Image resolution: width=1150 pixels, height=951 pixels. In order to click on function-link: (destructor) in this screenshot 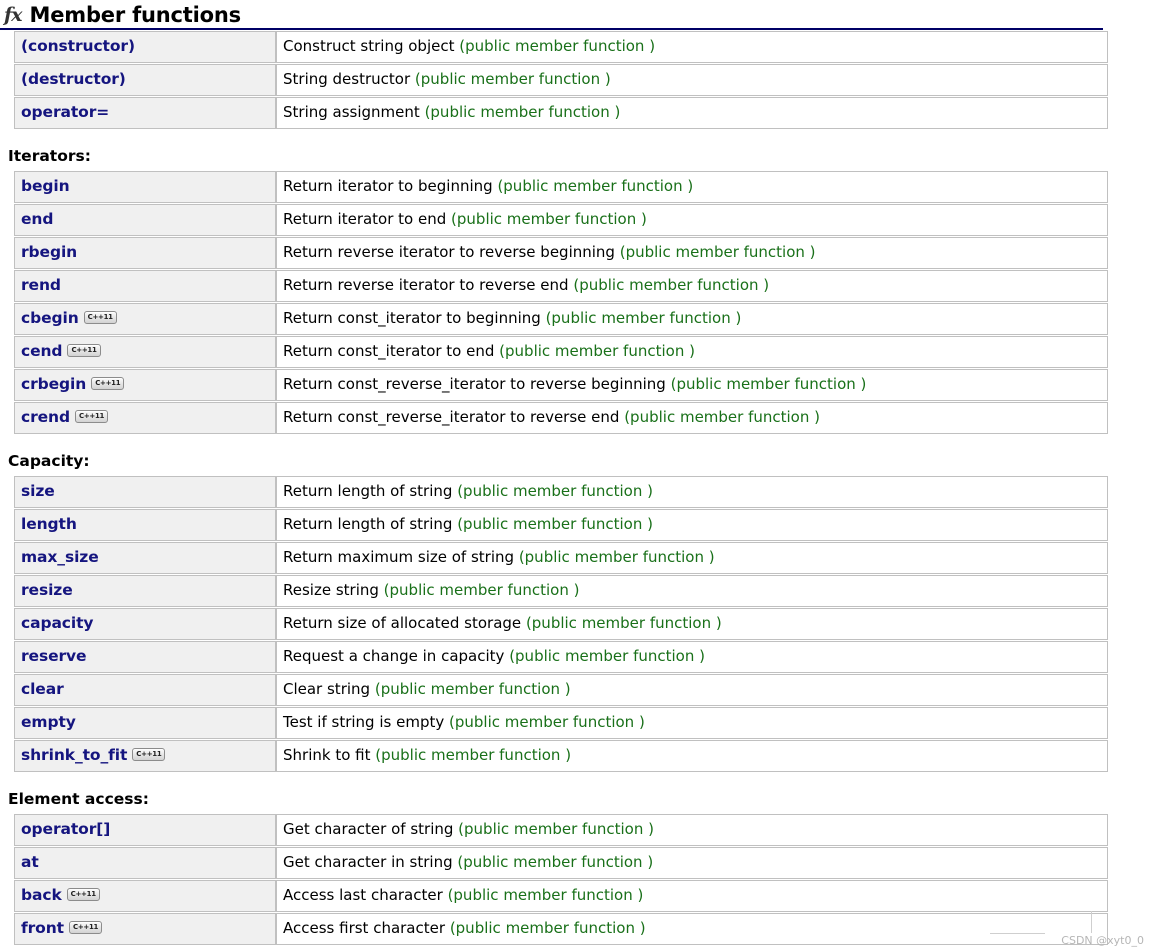, I will do `click(73, 79)`.